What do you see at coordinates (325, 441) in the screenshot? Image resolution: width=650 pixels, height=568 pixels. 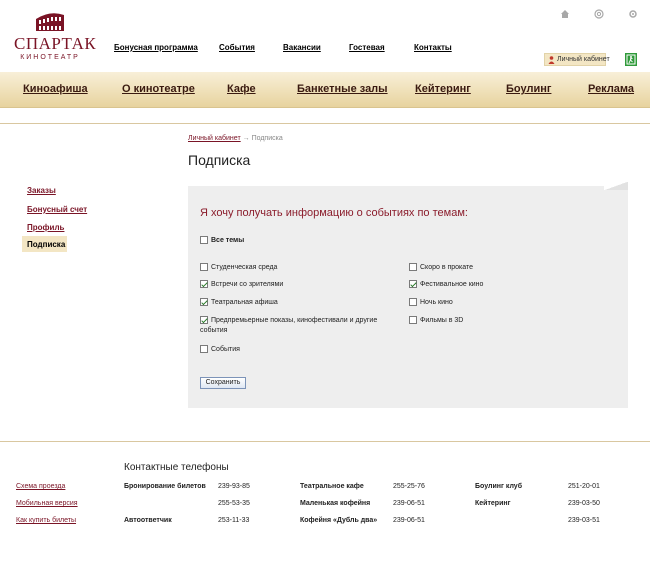 I see `footer-divider` at bounding box center [325, 441].